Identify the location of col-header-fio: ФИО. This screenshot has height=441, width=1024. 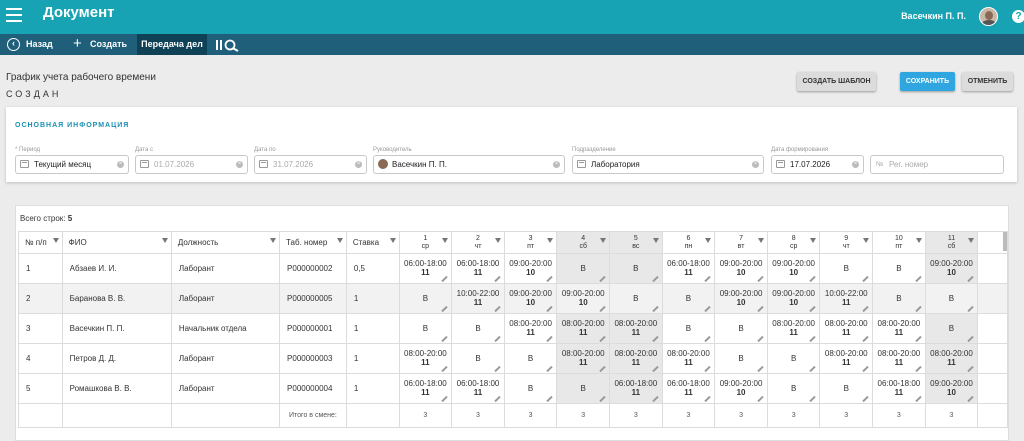
(116, 242).